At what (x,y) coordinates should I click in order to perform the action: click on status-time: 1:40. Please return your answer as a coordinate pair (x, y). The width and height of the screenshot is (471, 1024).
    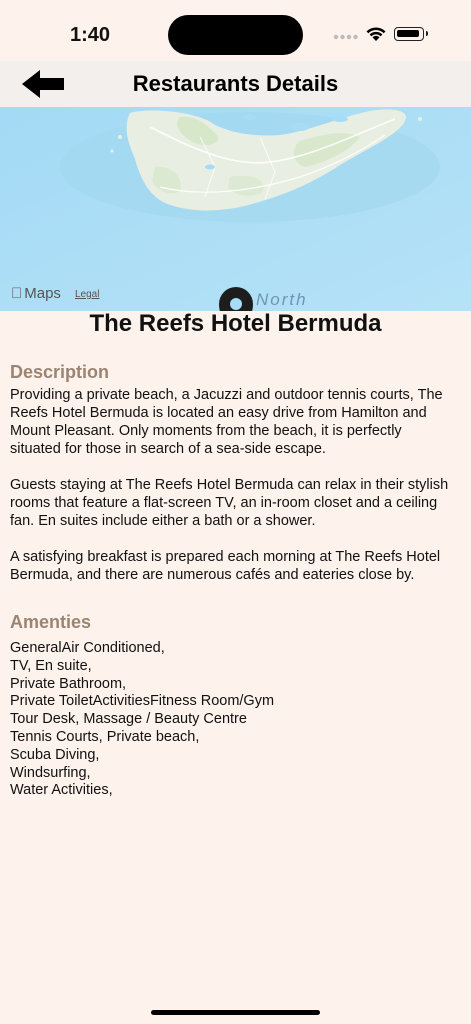
    Looking at the image, I should click on (90, 35).